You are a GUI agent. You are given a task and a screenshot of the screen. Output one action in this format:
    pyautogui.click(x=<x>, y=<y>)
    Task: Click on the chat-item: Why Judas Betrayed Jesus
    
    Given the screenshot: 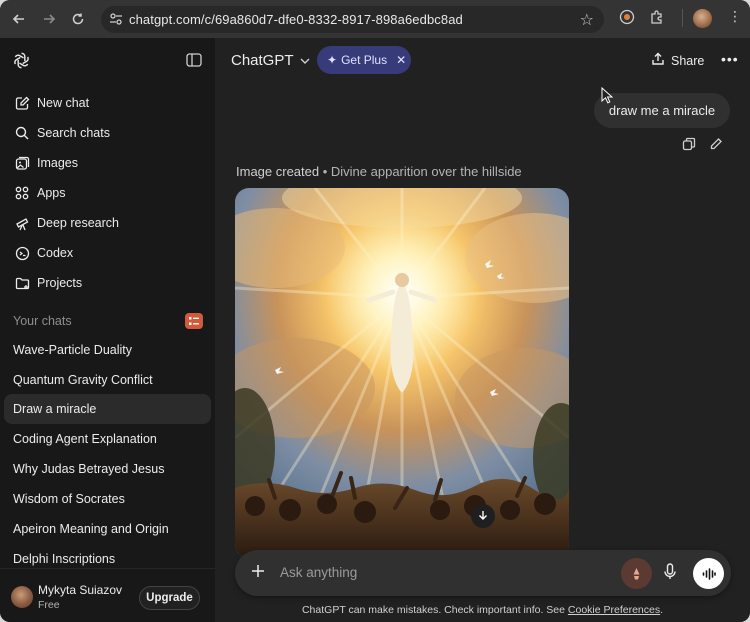 What is the action you would take?
    pyautogui.click(x=107, y=469)
    